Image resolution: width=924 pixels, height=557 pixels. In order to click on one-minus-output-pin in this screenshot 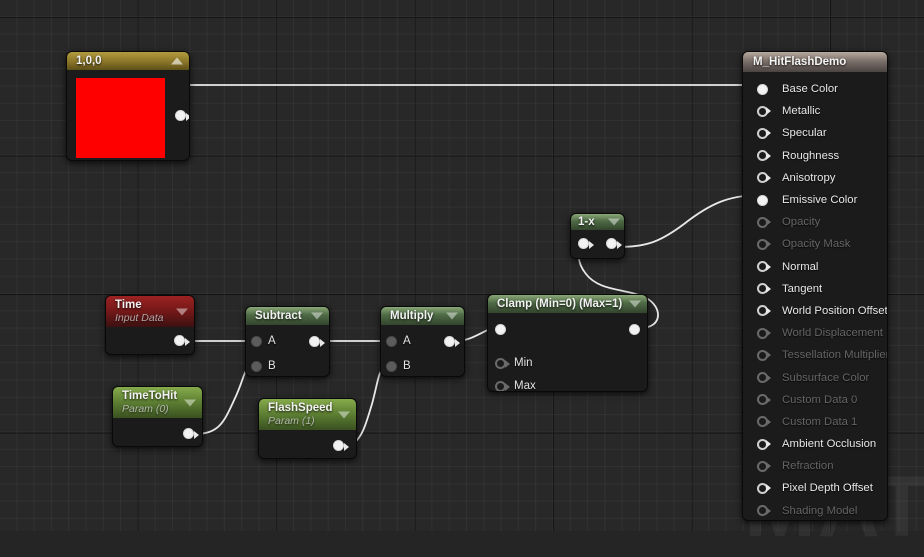, I will do `click(611, 243)`.